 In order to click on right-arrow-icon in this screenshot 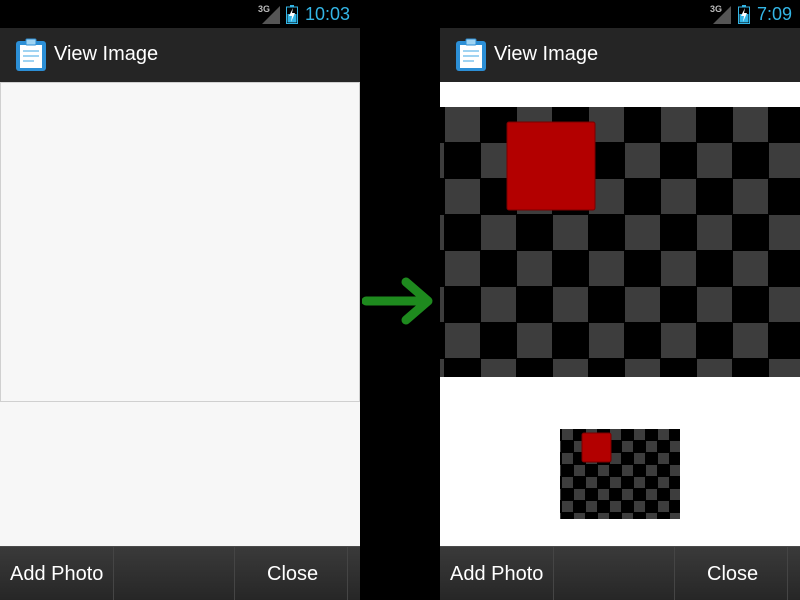, I will do `click(397, 301)`.